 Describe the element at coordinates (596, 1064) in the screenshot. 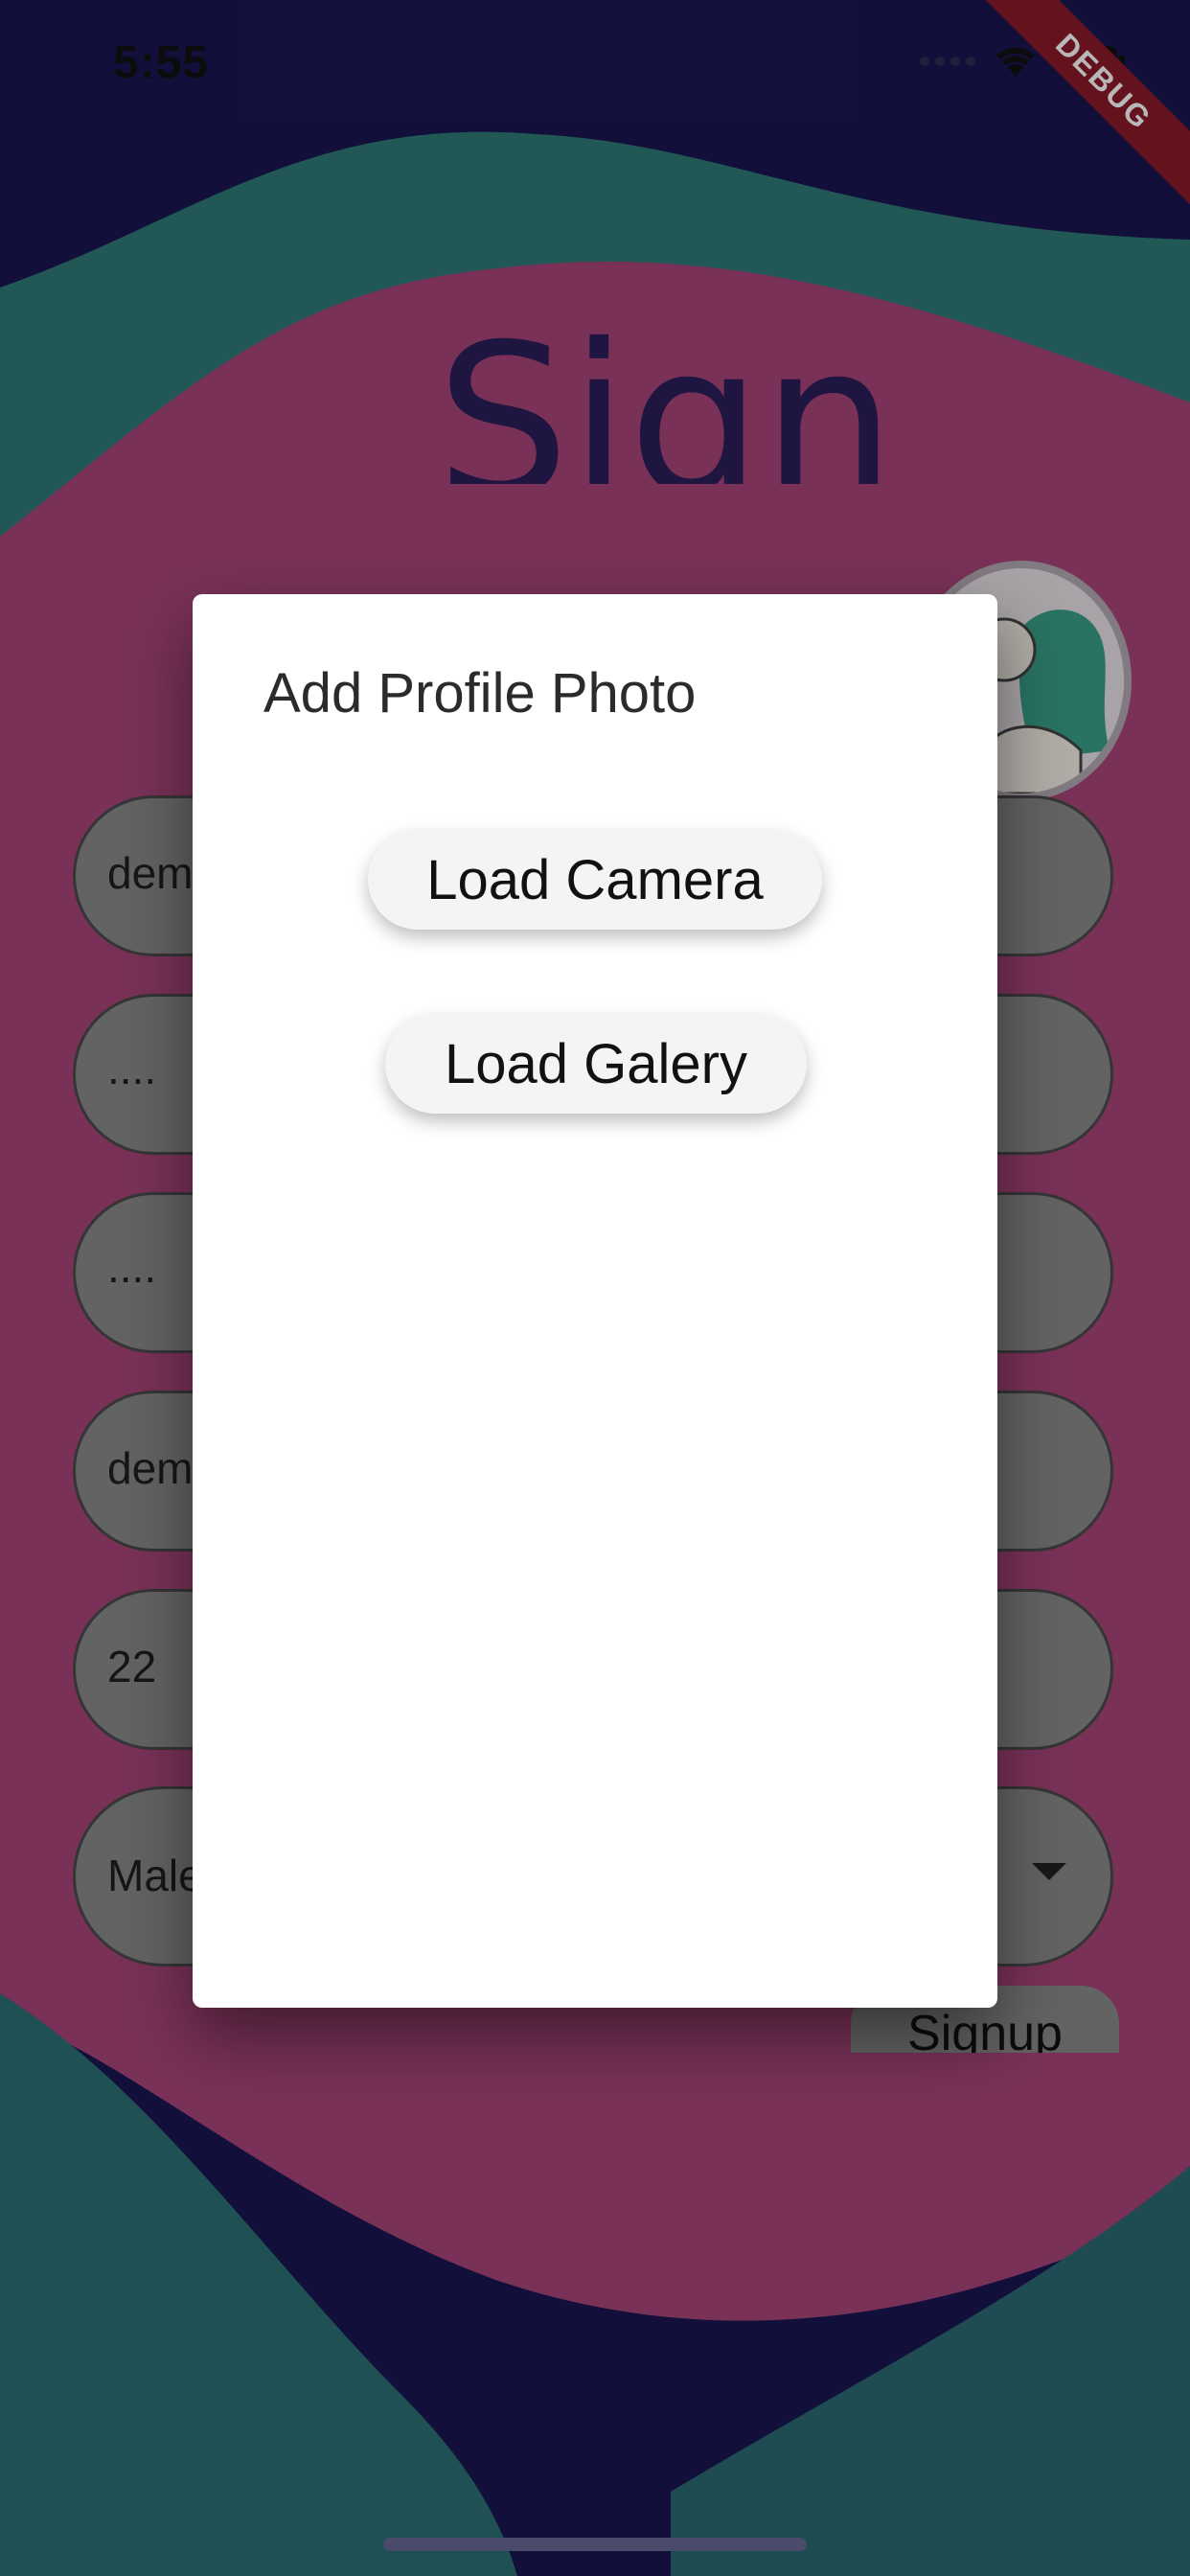

I see `load-gallery-button: Load Galery` at that location.